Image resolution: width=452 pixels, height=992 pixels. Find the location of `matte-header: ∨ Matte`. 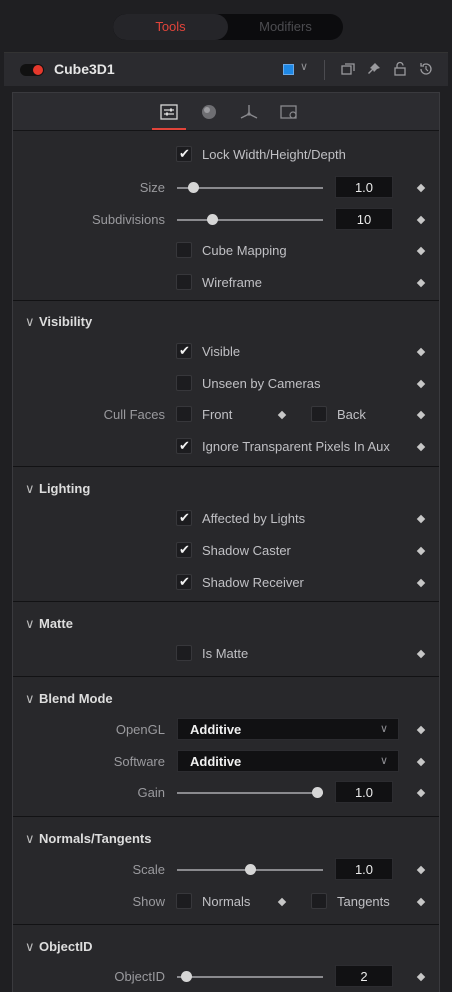

matte-header: ∨ Matte is located at coordinates (49, 624).